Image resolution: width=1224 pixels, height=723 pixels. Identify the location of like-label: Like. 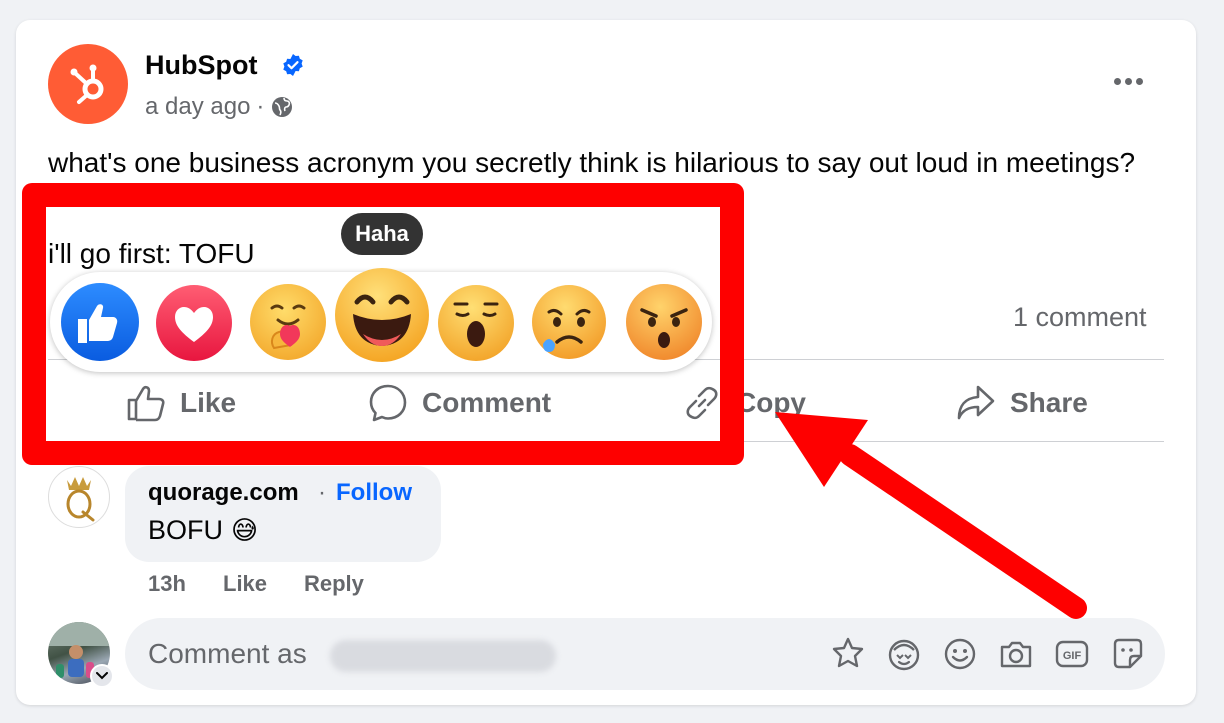
(208, 402).